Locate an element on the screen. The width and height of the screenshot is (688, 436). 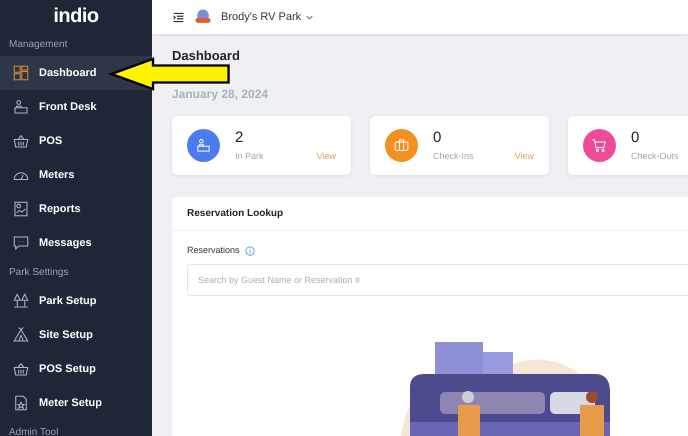
grid-icon is located at coordinates (21, 73).